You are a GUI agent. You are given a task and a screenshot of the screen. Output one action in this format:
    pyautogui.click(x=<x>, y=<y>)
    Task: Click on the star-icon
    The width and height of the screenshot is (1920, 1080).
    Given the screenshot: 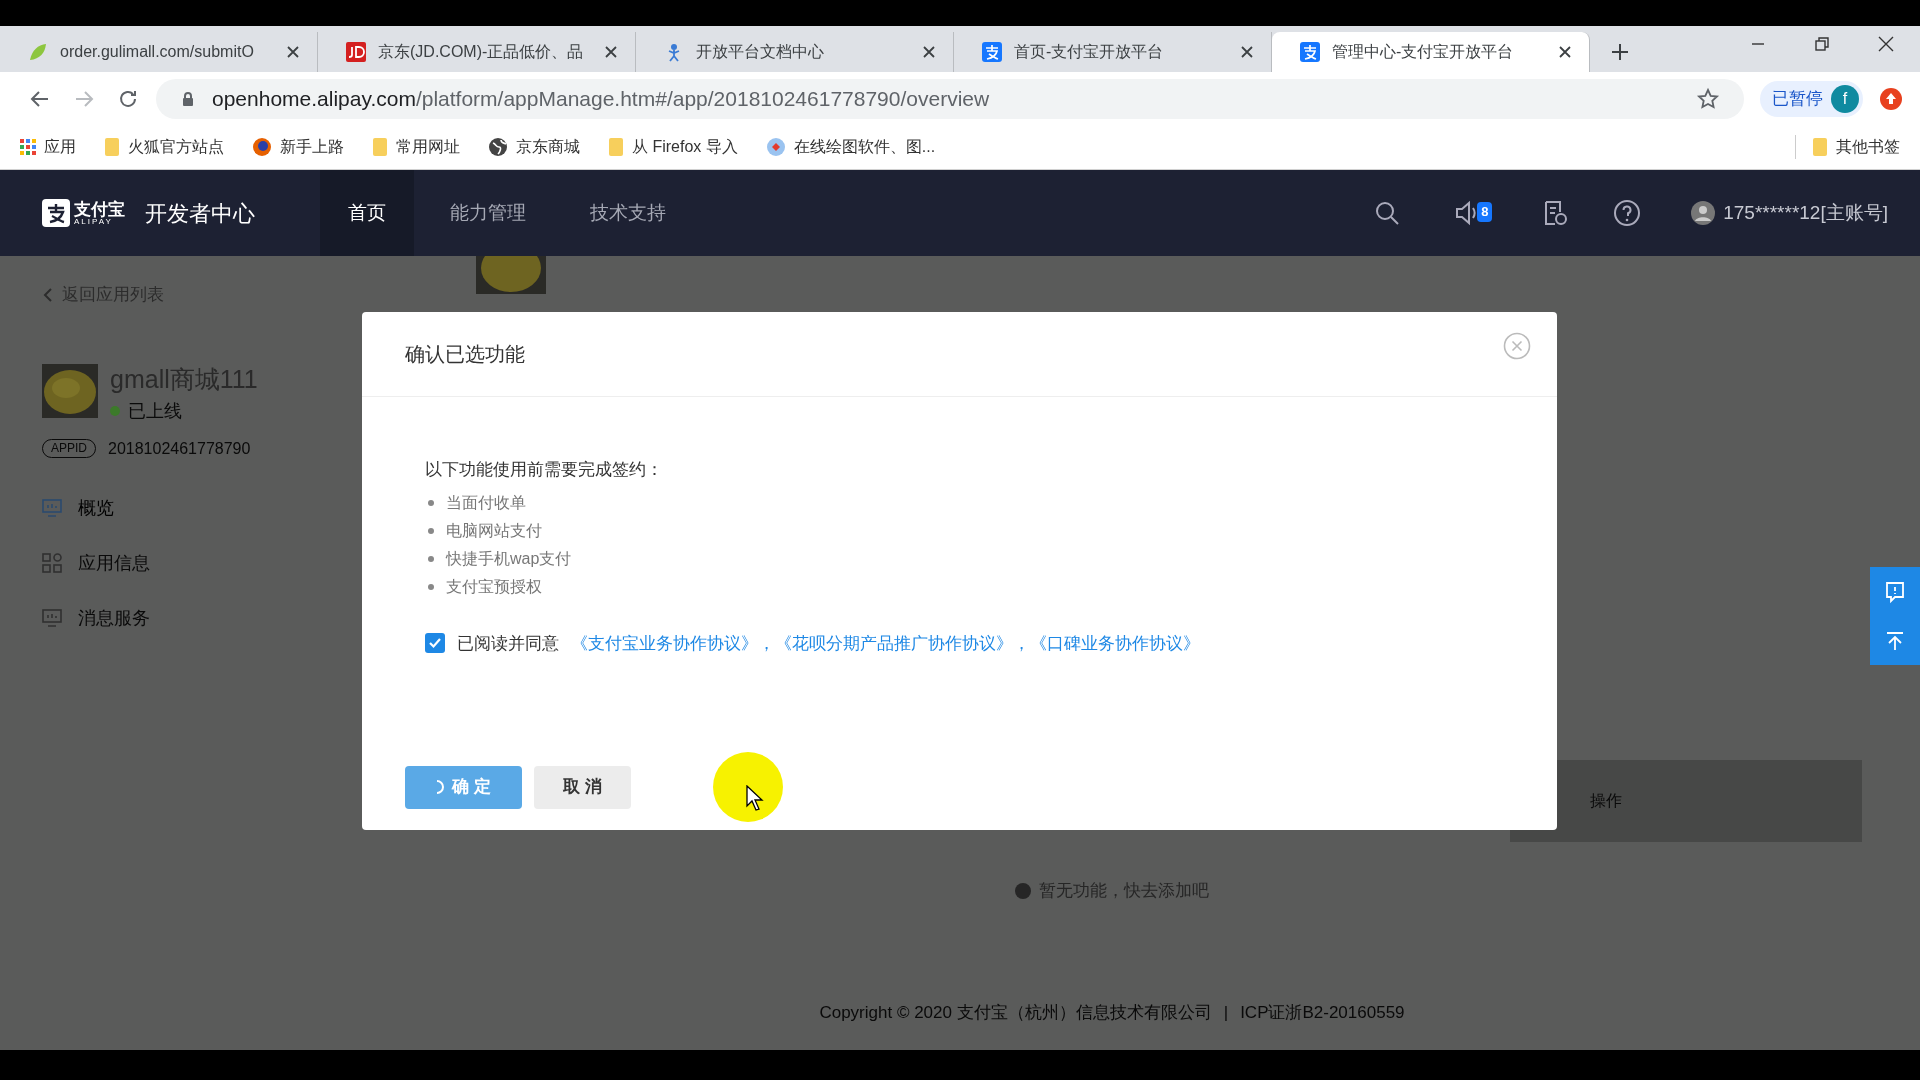 What is the action you would take?
    pyautogui.click(x=1708, y=98)
    